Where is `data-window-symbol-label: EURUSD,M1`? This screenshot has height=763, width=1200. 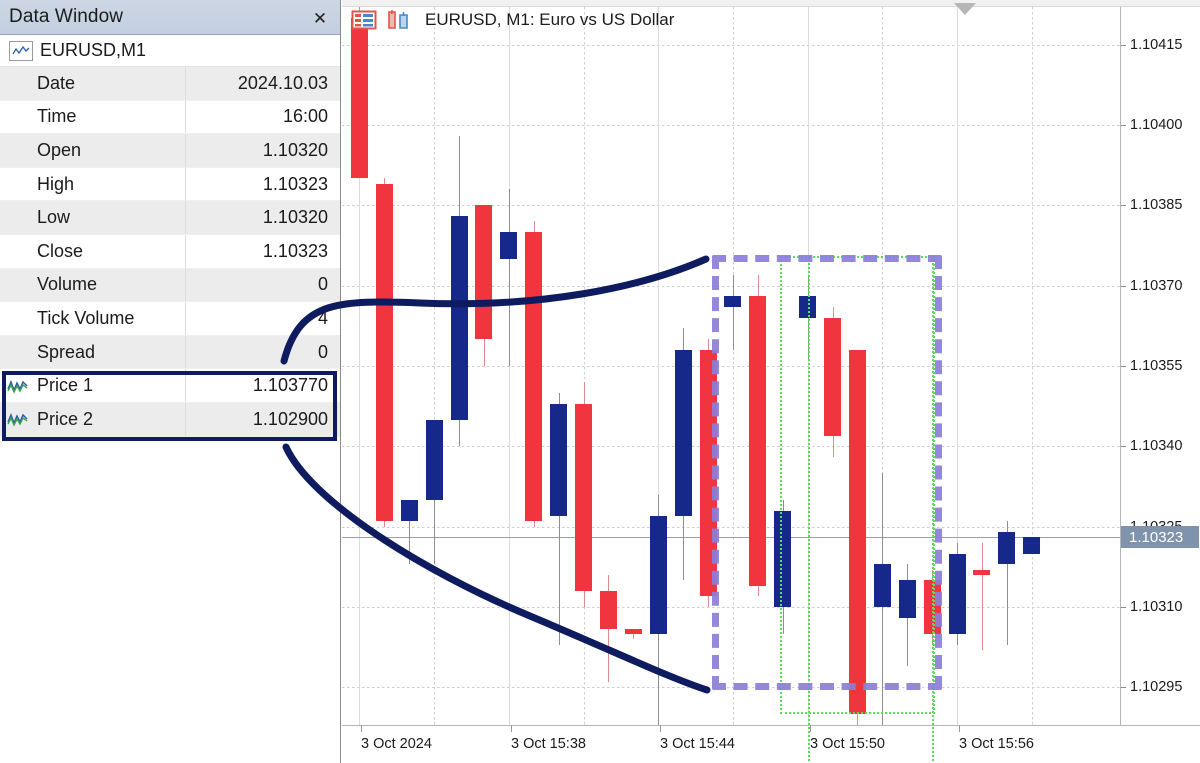
data-window-symbol-label: EURUSD,M1 is located at coordinates (93, 50).